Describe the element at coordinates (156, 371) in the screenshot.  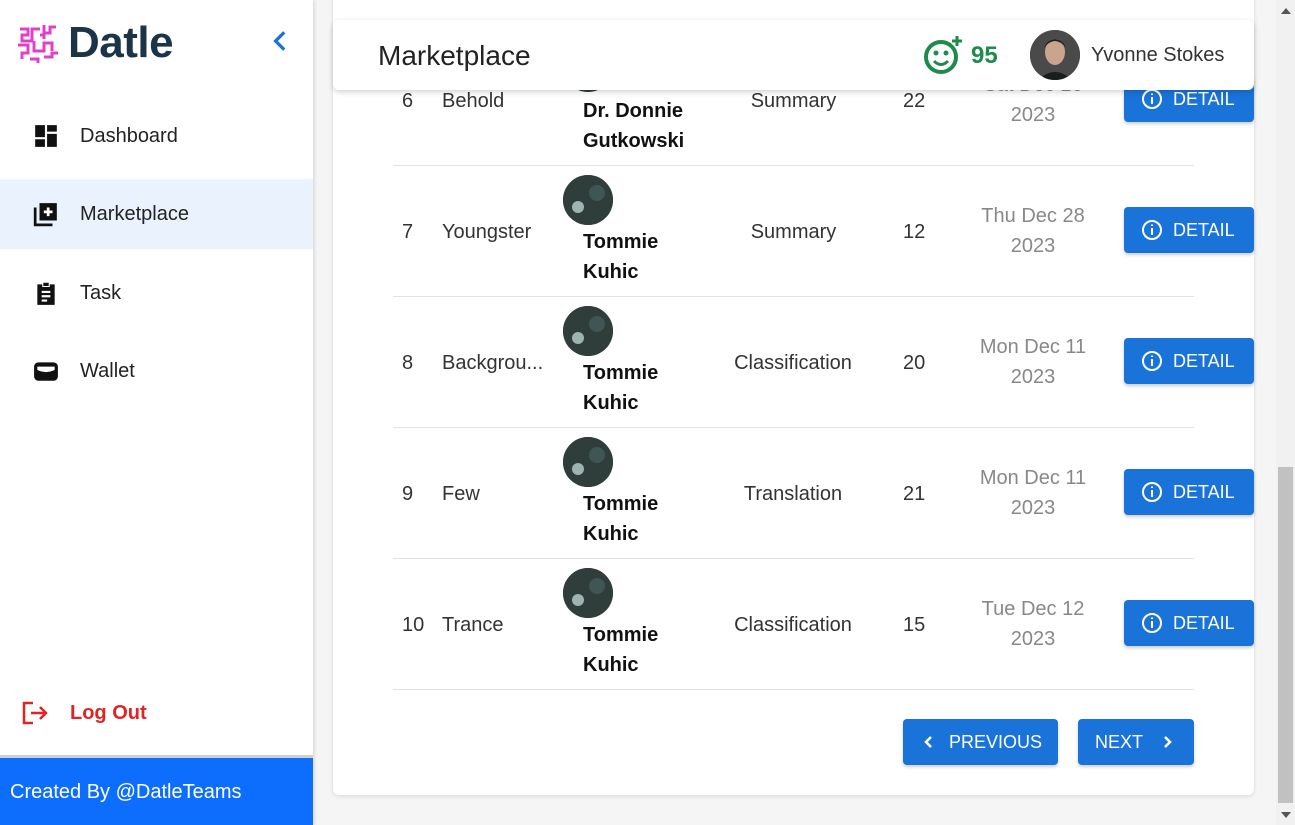
I see `sidebar-item-wallet: Wallet` at that location.